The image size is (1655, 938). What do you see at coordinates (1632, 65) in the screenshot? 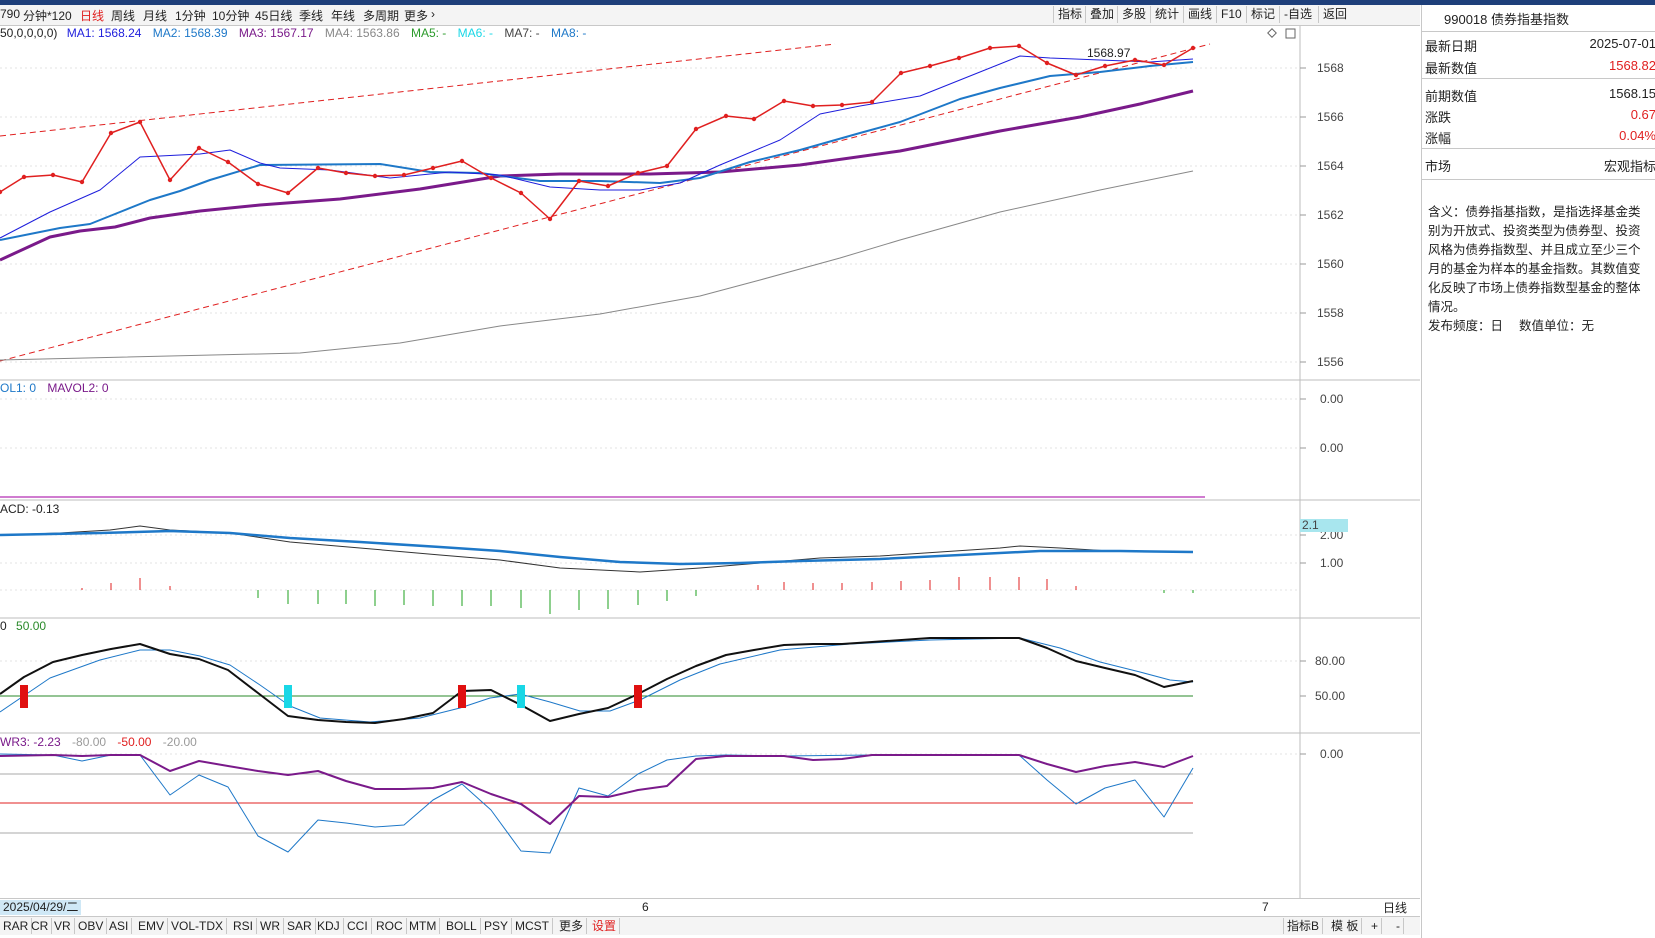
I see `latest-value-value: 1568.82` at bounding box center [1632, 65].